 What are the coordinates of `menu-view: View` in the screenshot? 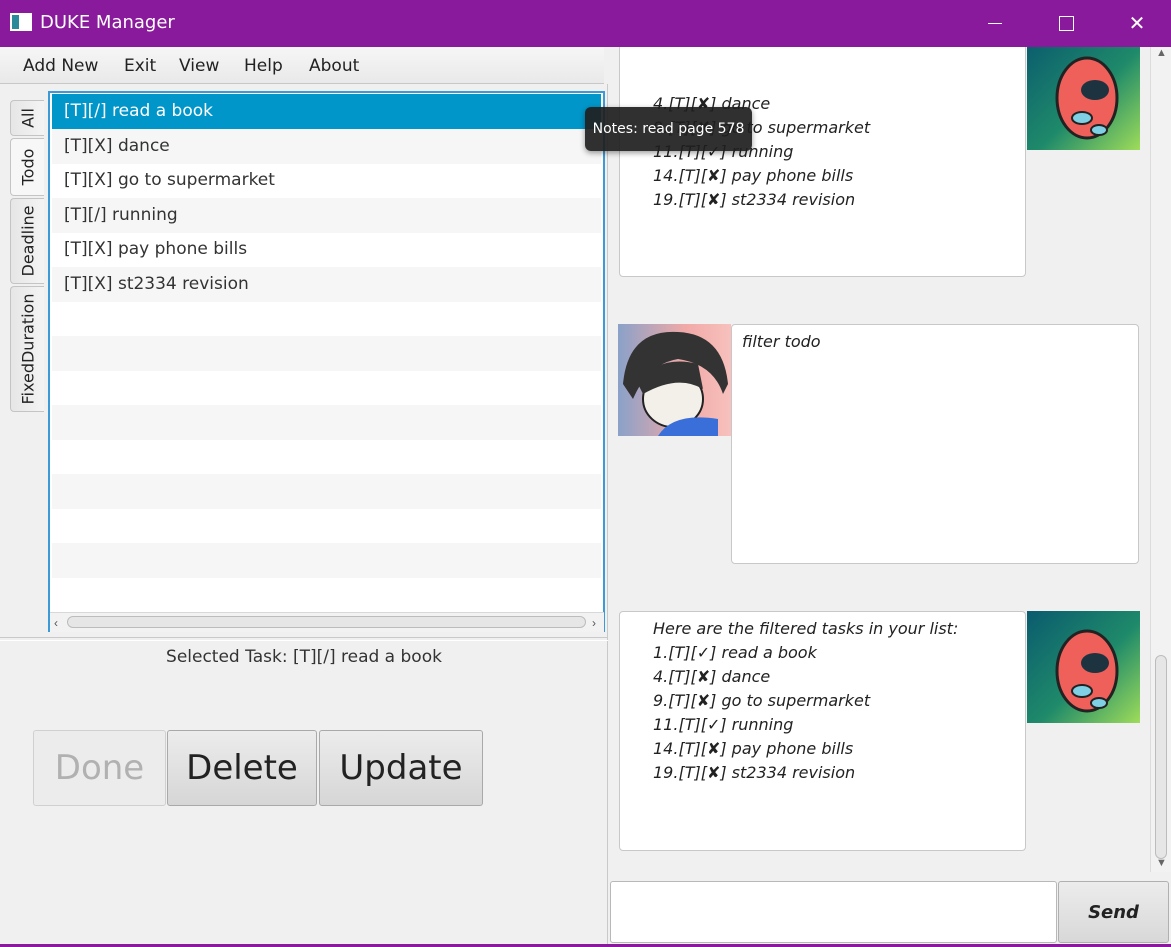 It's located at (199, 66).